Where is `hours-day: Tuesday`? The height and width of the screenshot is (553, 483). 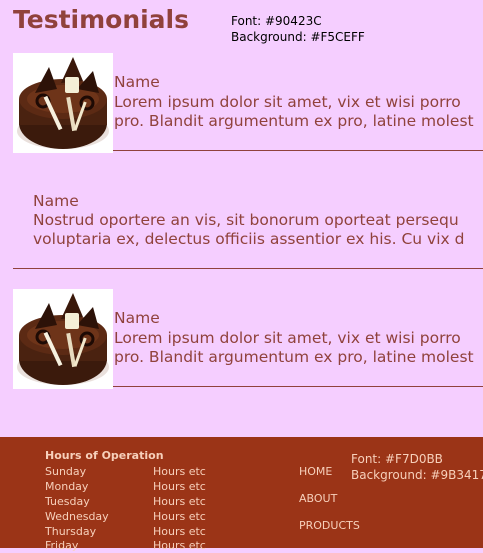
hours-day: Tuesday is located at coordinates (67, 501).